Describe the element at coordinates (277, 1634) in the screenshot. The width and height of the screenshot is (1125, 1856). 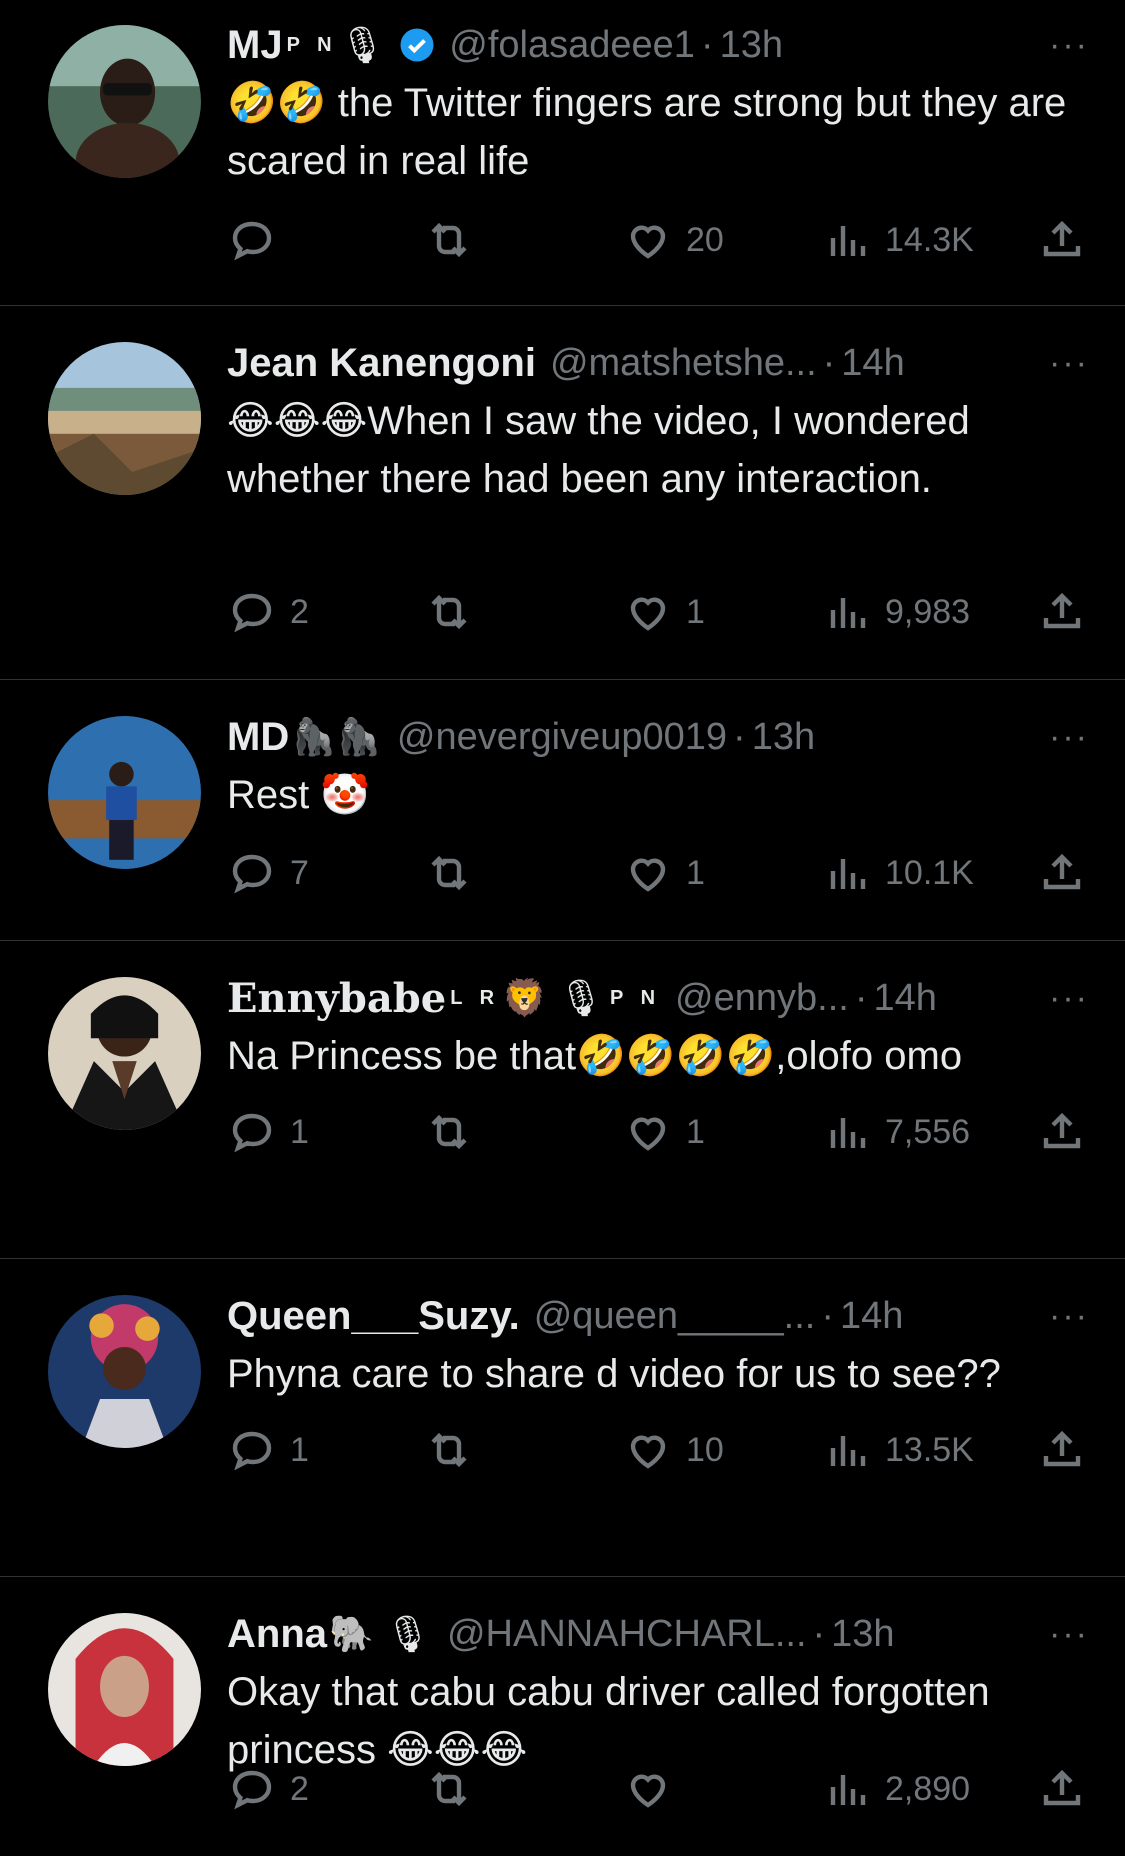
I see `display-name: Anna` at that location.